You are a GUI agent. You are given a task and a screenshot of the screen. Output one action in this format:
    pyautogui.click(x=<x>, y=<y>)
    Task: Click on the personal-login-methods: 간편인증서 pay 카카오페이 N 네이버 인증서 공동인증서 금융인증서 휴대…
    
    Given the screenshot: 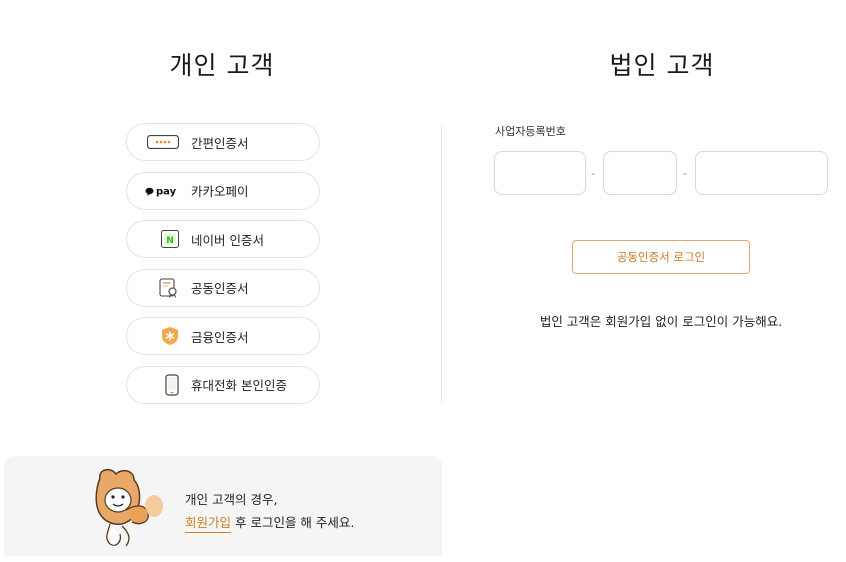 What is the action you would take?
    pyautogui.click(x=223, y=268)
    